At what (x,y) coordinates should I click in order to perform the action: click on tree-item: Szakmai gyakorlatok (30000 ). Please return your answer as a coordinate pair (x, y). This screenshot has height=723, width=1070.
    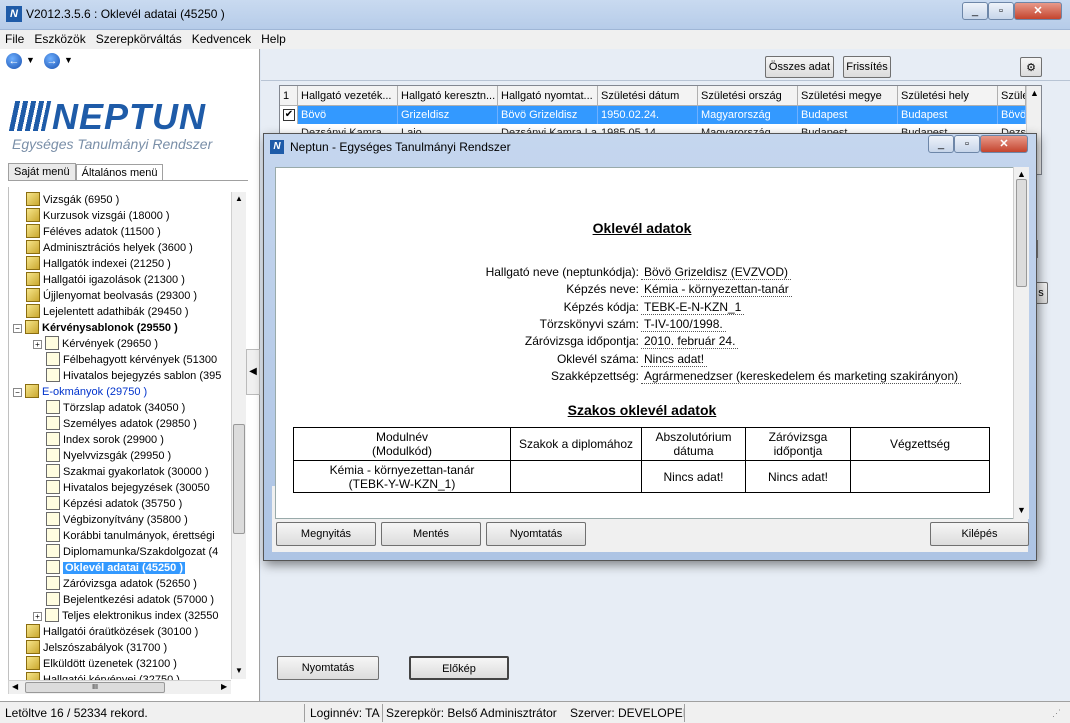
    Looking at the image, I should click on (127, 472).